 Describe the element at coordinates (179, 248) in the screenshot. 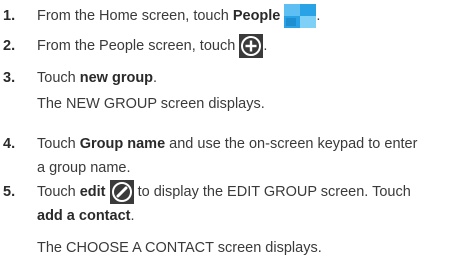

I see `step-5-note: The CHOOSE A CONTACT screen displays.` at that location.